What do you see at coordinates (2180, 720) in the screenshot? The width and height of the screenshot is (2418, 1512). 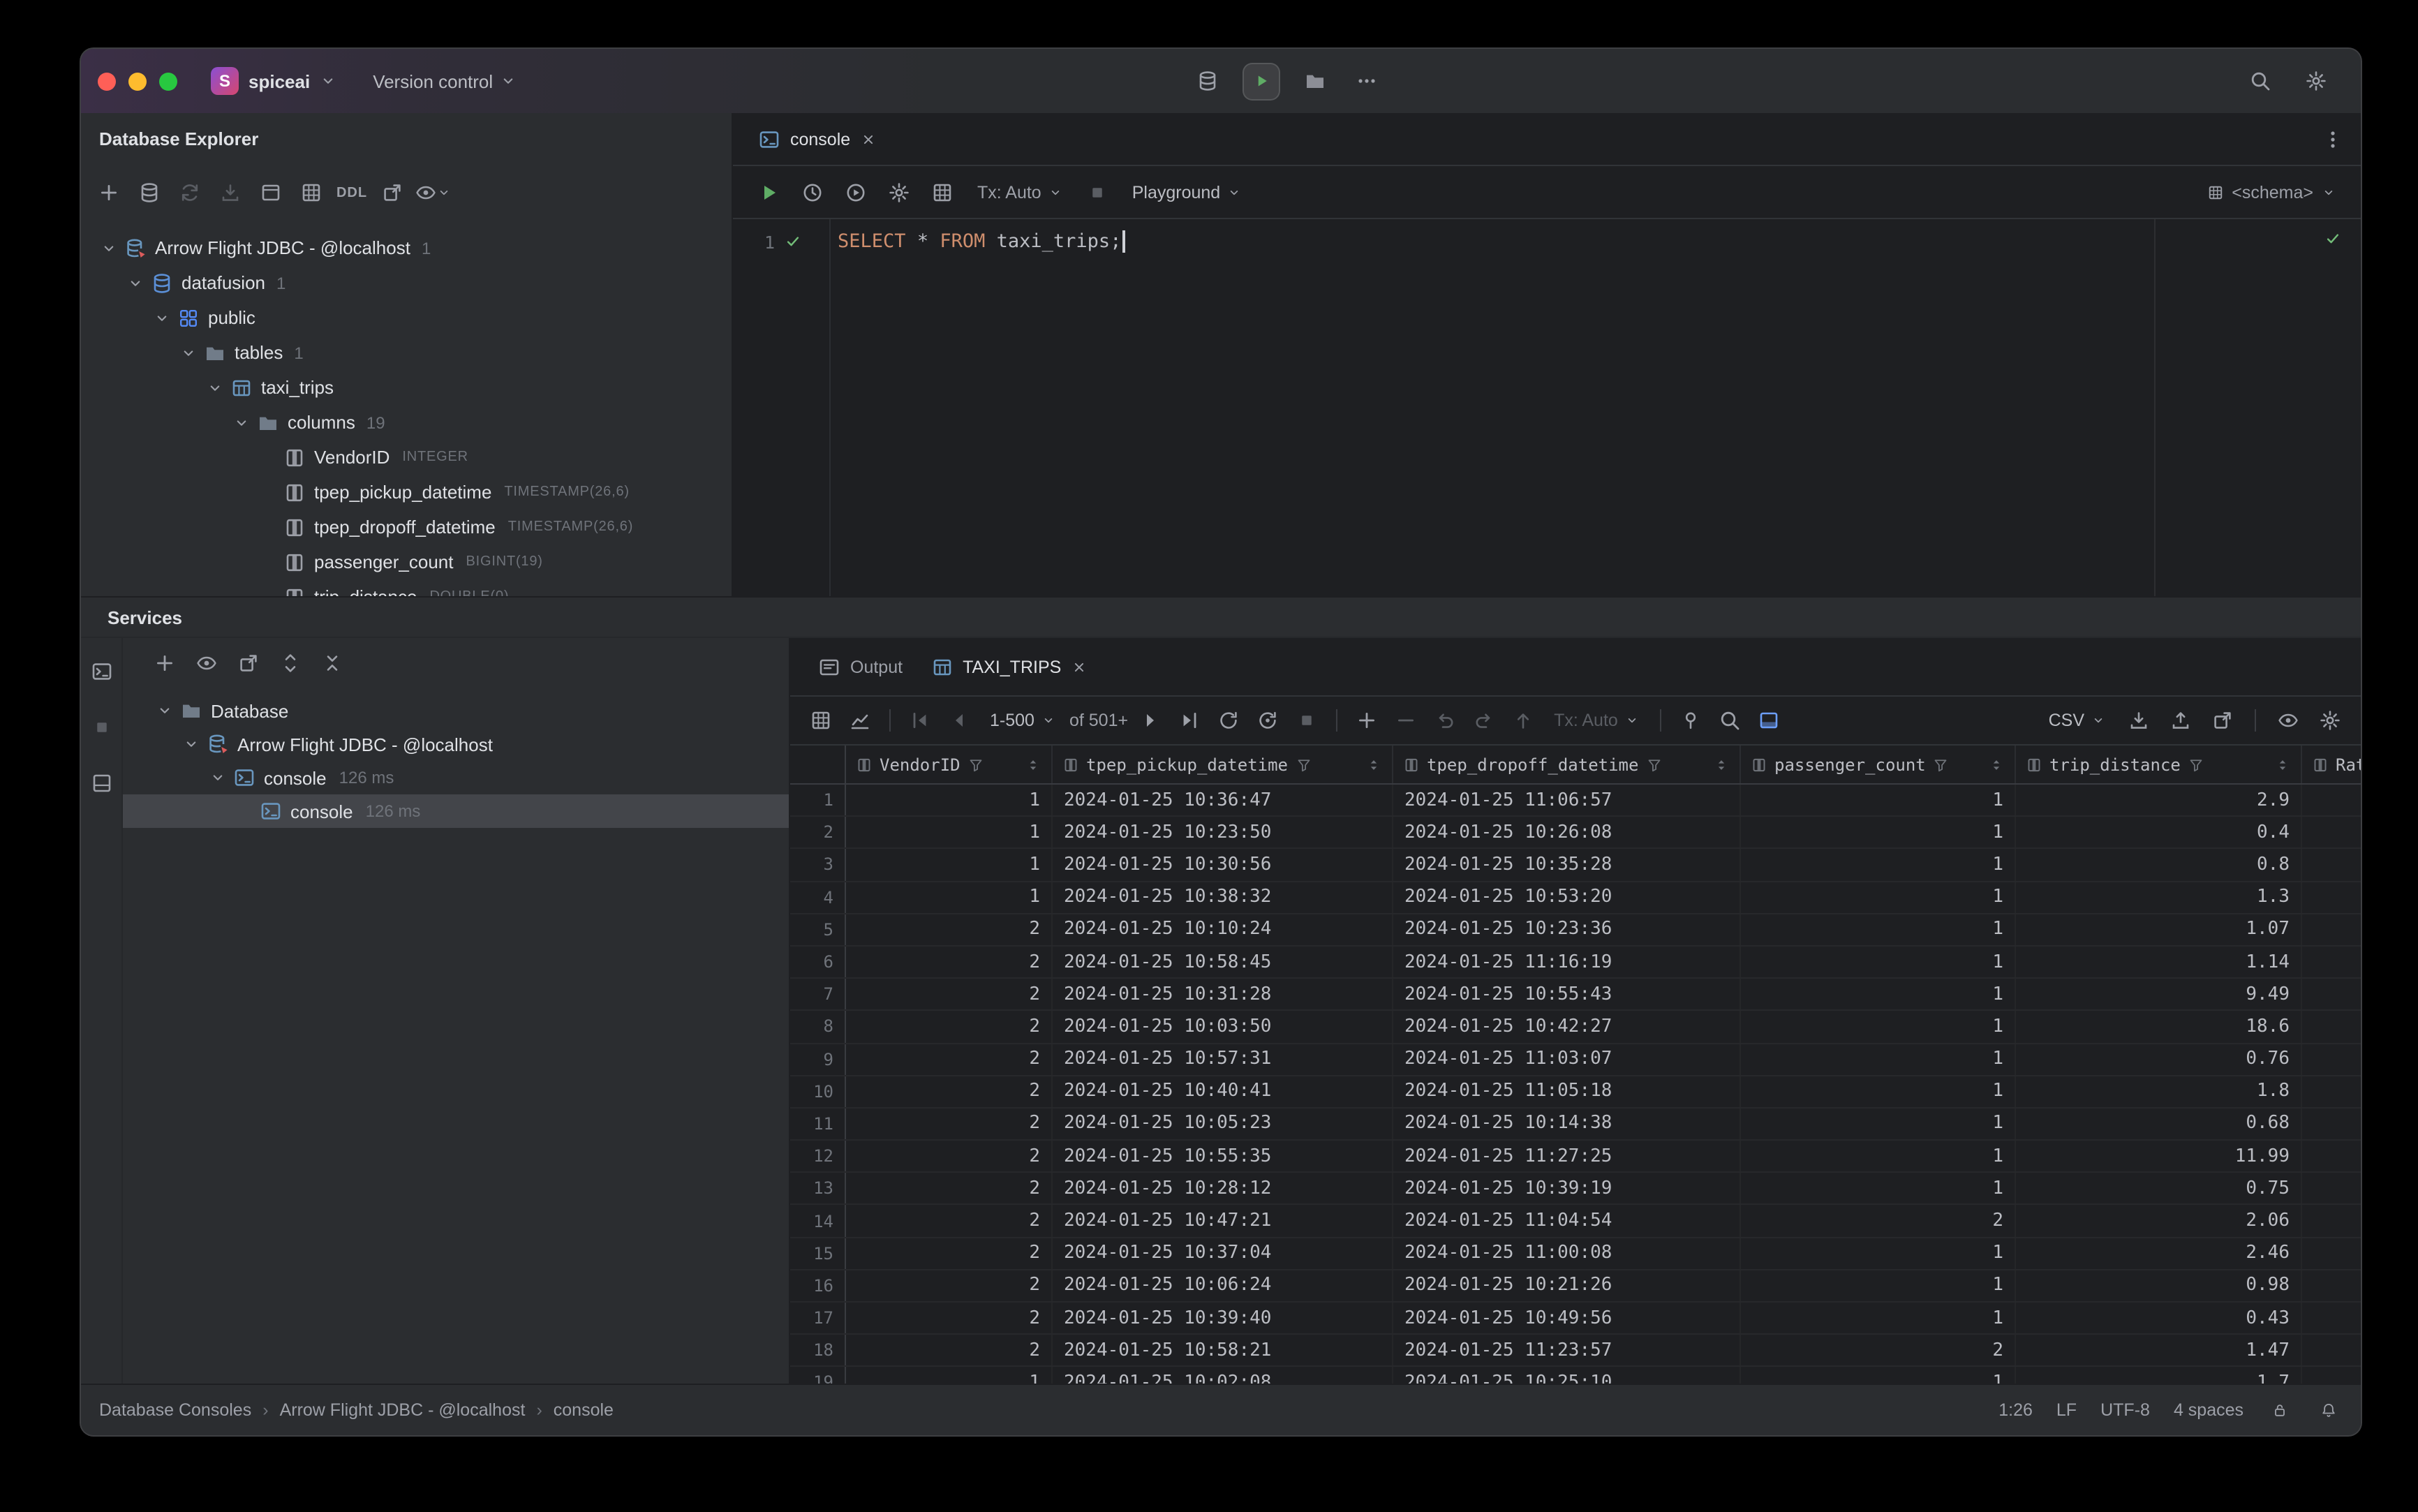 I see `import-data-button` at bounding box center [2180, 720].